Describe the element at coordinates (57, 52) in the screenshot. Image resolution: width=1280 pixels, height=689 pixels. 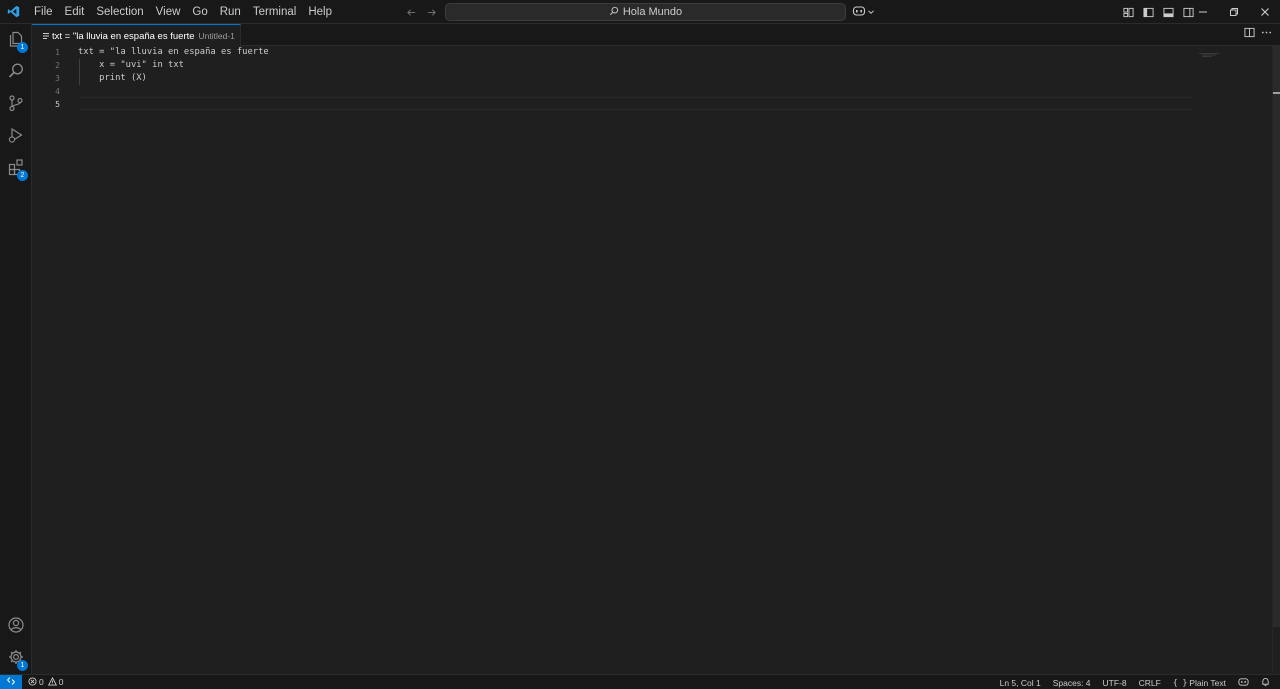
I see `line-number: 1` at that location.